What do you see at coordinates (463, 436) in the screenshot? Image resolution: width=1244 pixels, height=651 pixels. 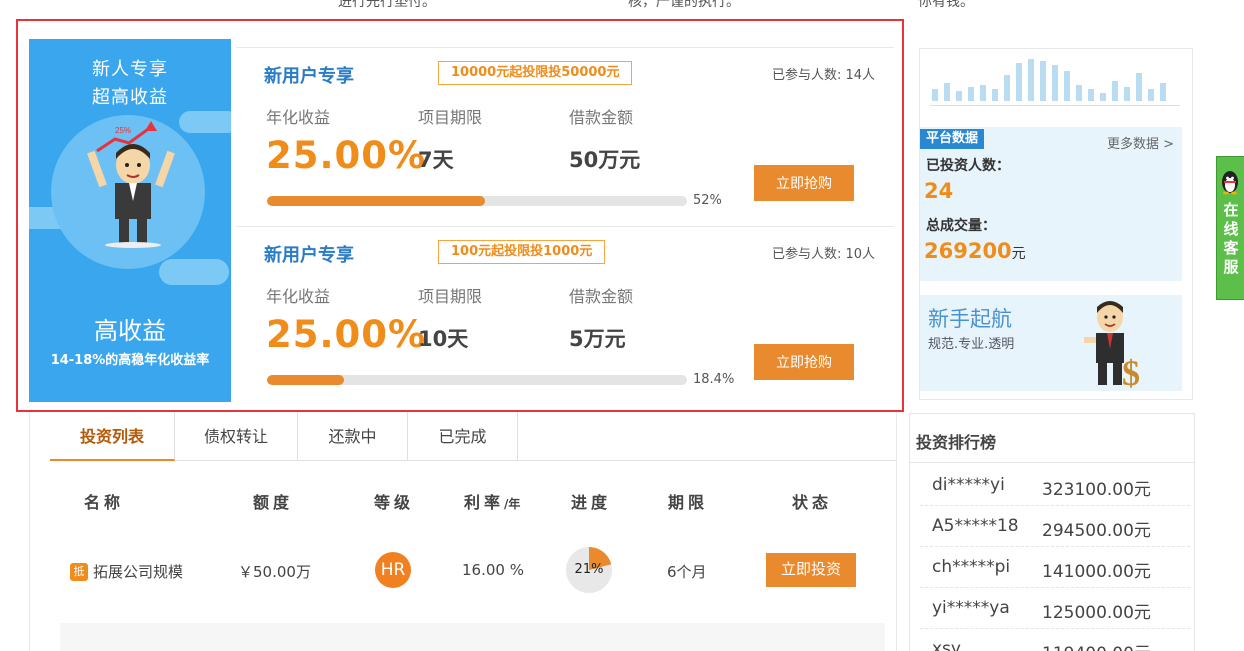 I see `tab-completed: 已完成` at bounding box center [463, 436].